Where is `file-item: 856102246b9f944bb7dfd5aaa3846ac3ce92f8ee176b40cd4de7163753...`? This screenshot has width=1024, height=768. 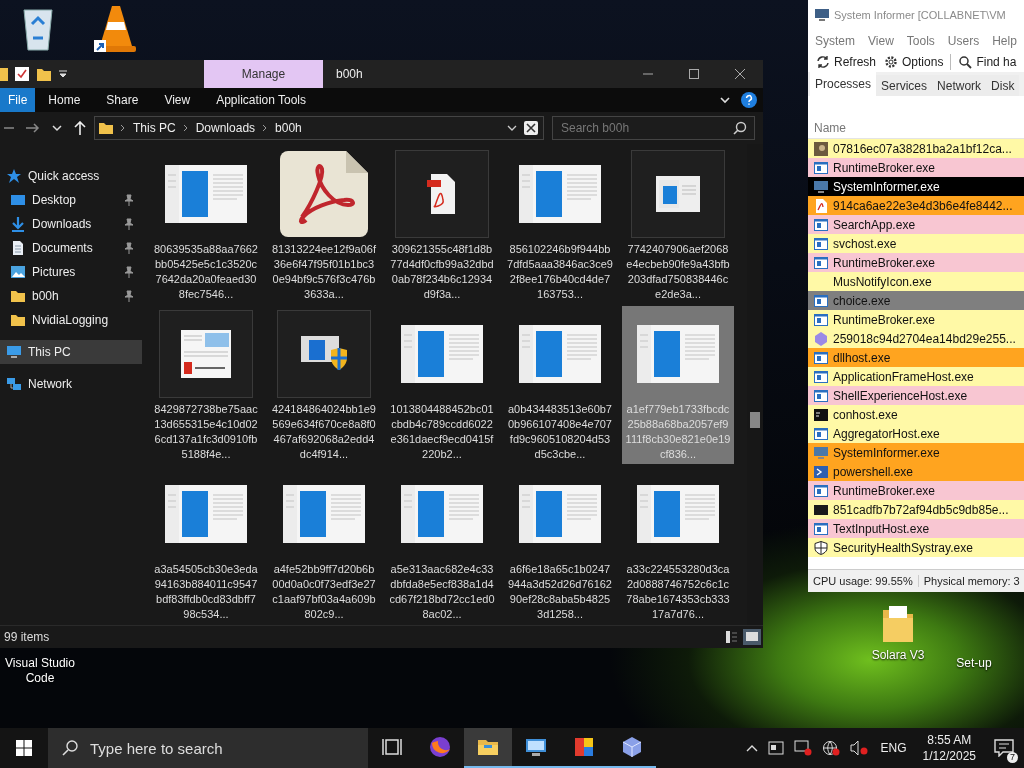 file-item: 856102246b9f944bb7dfd5aaa3846ac3ce92f8ee176b40cd4de7163753... is located at coordinates (560, 225).